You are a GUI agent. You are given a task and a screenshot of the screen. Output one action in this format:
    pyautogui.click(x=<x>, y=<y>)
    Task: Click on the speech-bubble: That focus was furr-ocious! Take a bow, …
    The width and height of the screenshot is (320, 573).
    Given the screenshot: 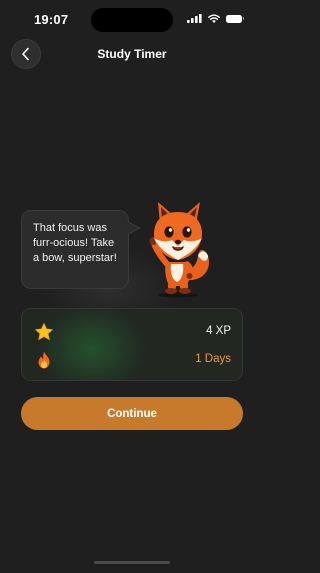 What is the action you would take?
    pyautogui.click(x=75, y=249)
    